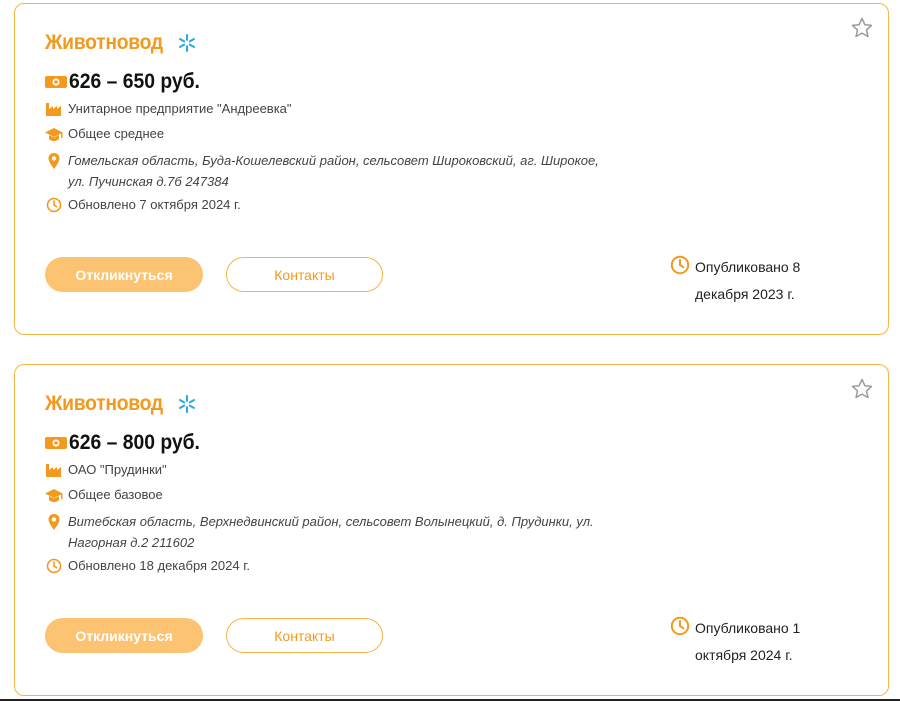 Image resolution: width=900 pixels, height=701 pixels. I want to click on education-level: Общее базовое, so click(115, 494).